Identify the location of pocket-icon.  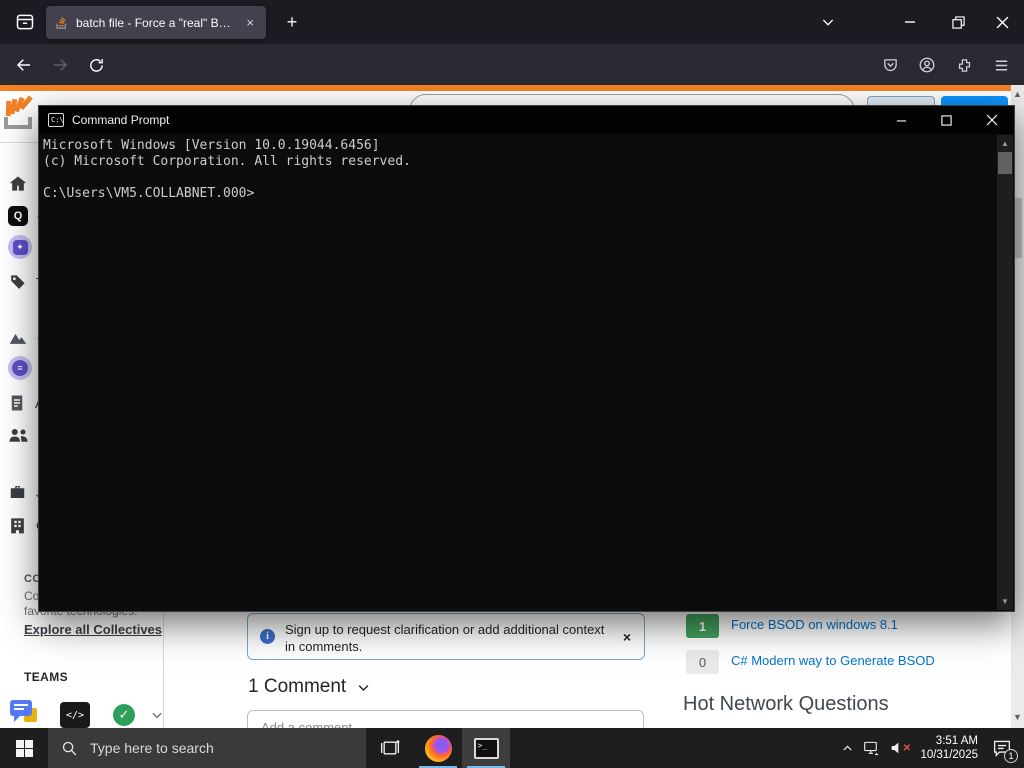
(890, 64).